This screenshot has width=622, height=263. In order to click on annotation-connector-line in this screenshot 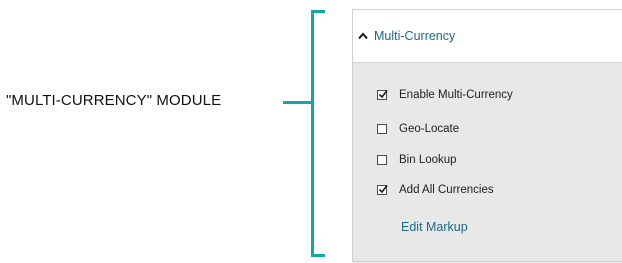, I will do `click(298, 102)`.